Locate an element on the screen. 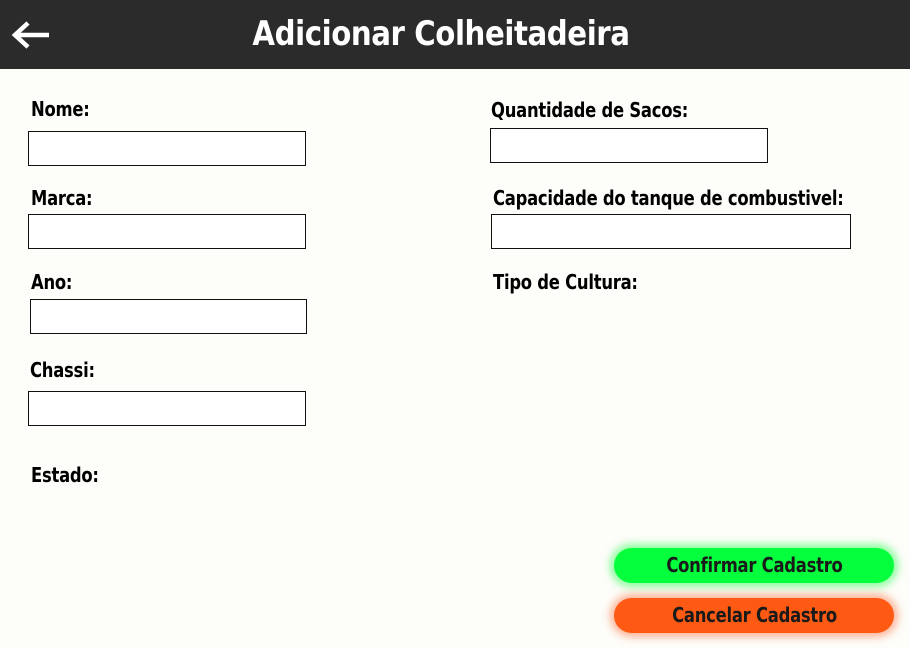 The image size is (910, 648). capacidade-tanque-field is located at coordinates (671, 231).